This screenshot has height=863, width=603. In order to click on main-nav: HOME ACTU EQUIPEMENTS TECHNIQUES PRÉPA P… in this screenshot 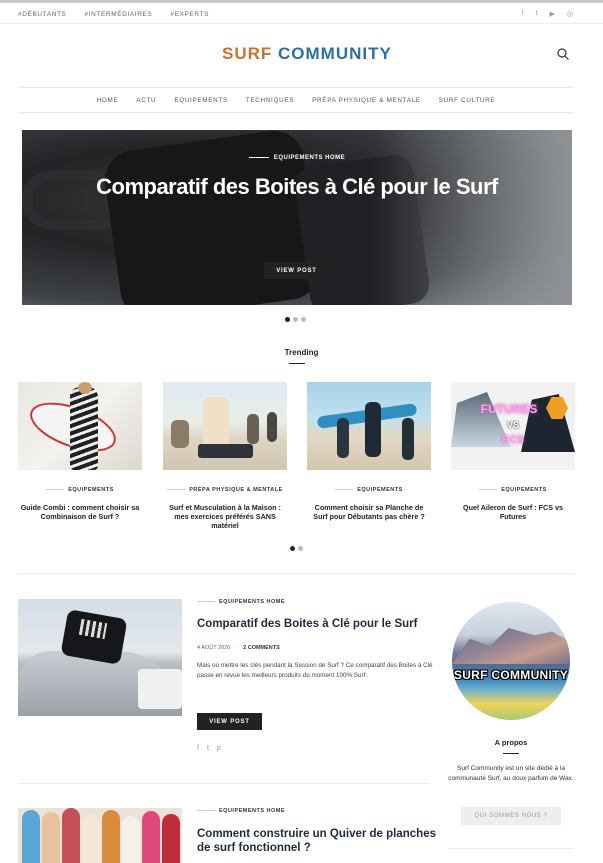, I will do `click(296, 100)`.